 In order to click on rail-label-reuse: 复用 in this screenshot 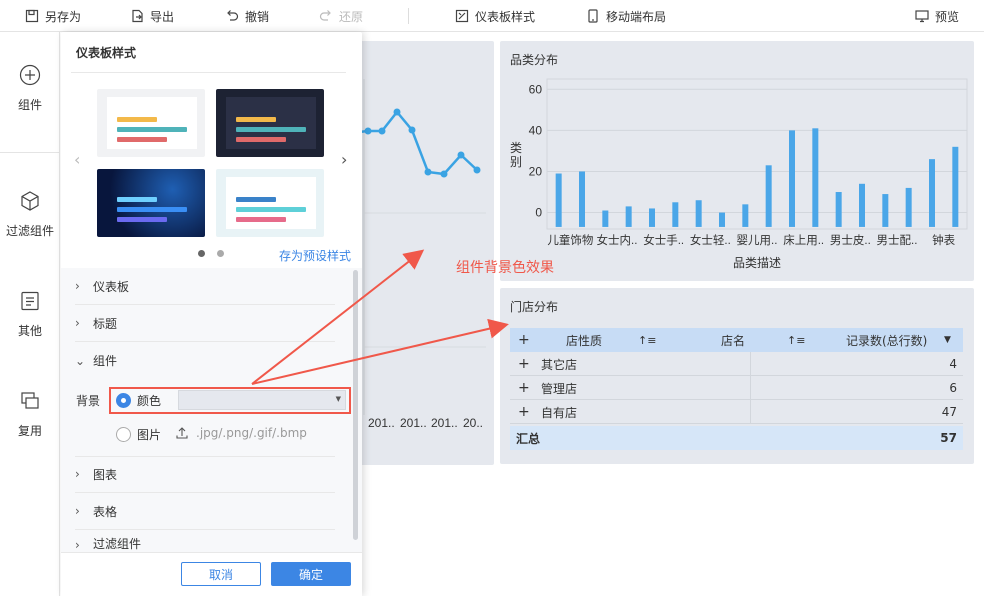, I will do `click(29, 431)`.